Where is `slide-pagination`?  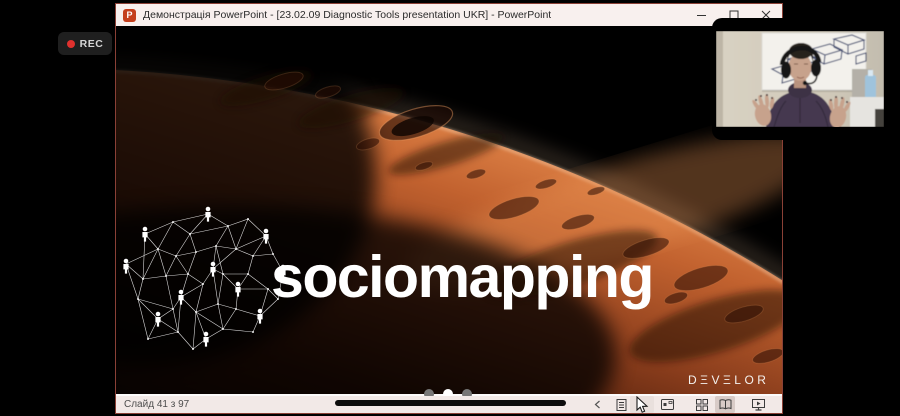 slide-pagination is located at coordinates (448, 392).